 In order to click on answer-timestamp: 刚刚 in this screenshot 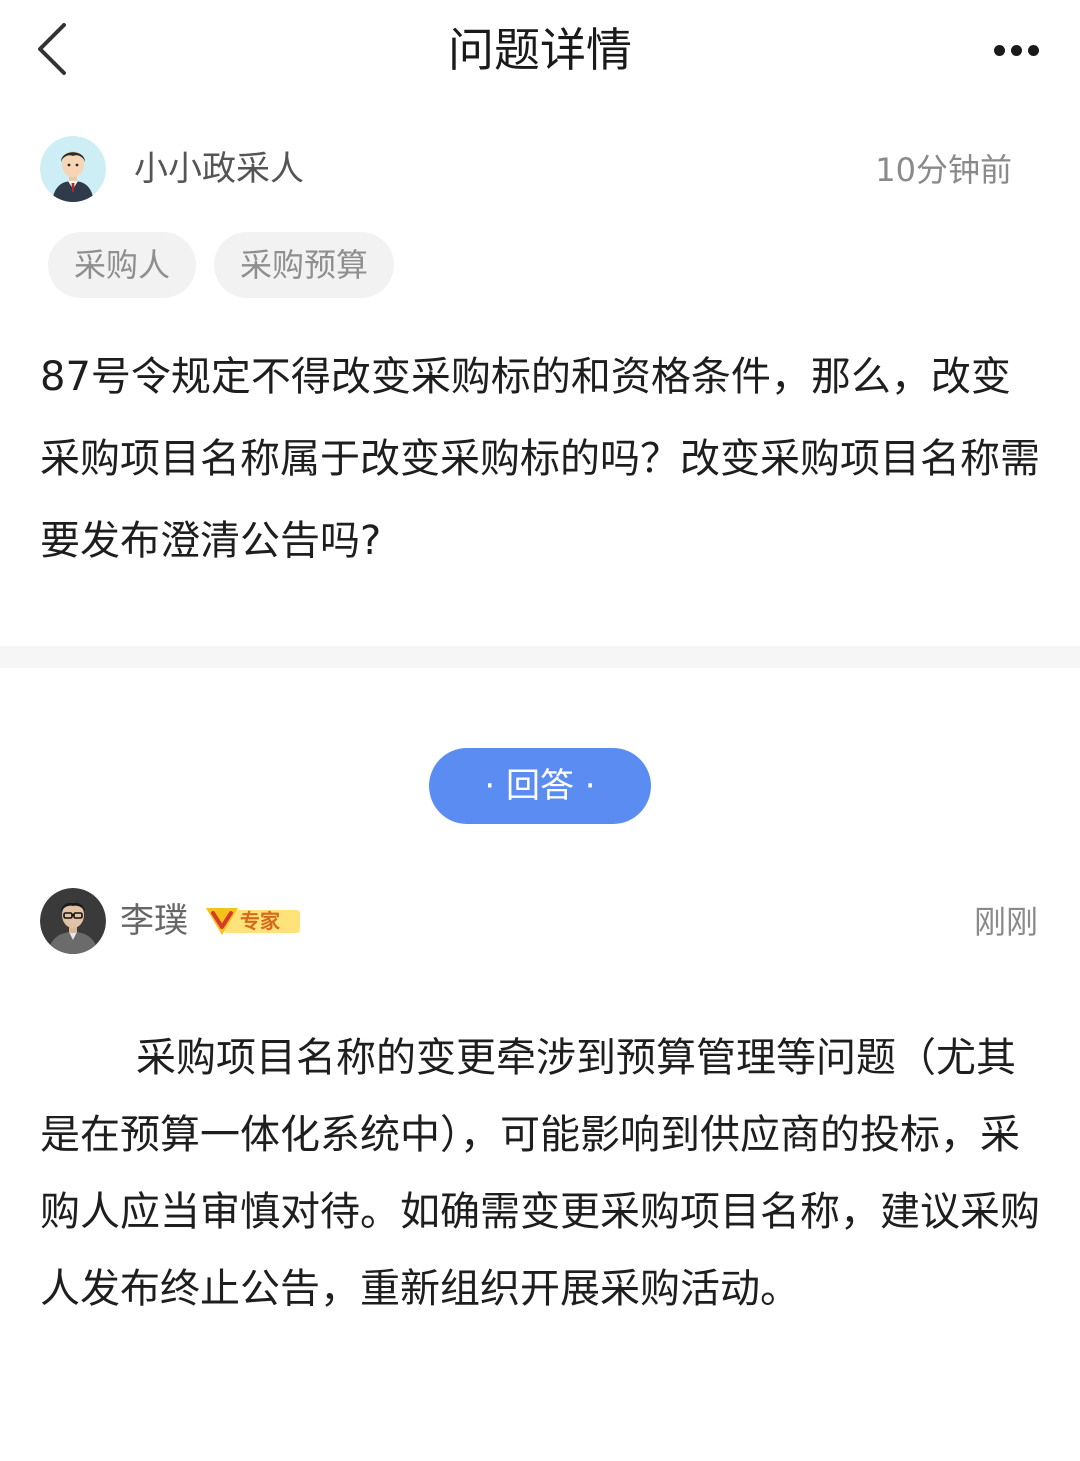, I will do `click(1005, 922)`.